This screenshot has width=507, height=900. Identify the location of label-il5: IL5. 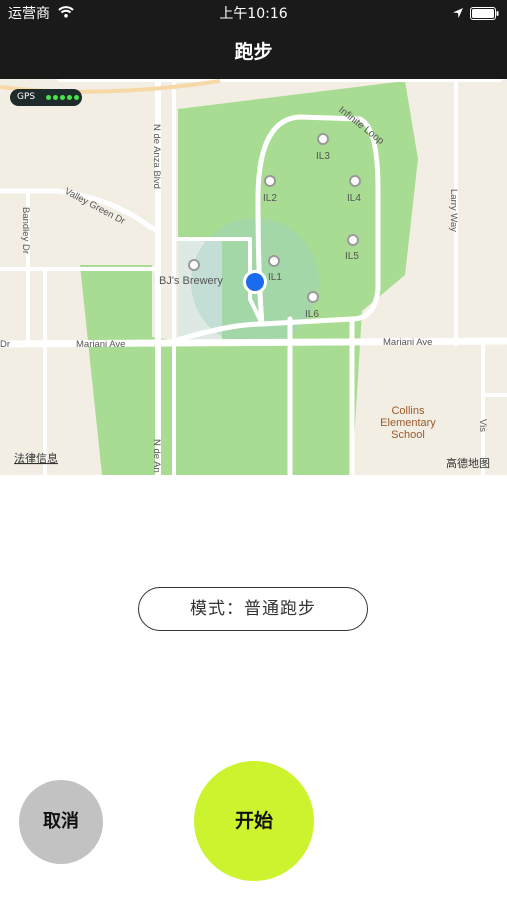
(352, 256).